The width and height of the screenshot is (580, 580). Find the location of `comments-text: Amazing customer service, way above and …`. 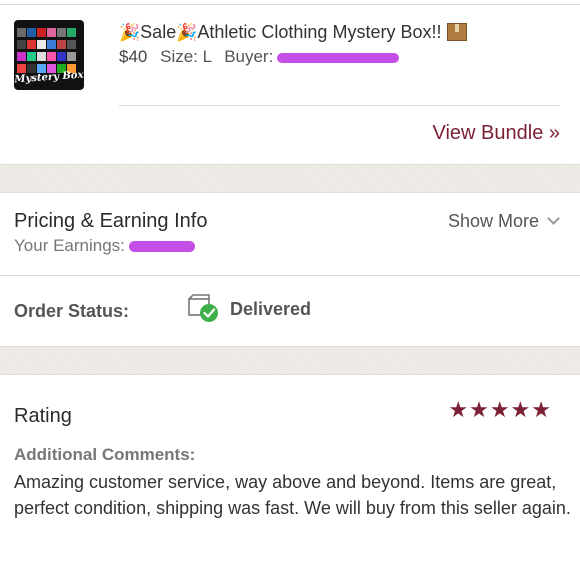

comments-text: Amazing customer service, way above and … is located at coordinates (292, 495).